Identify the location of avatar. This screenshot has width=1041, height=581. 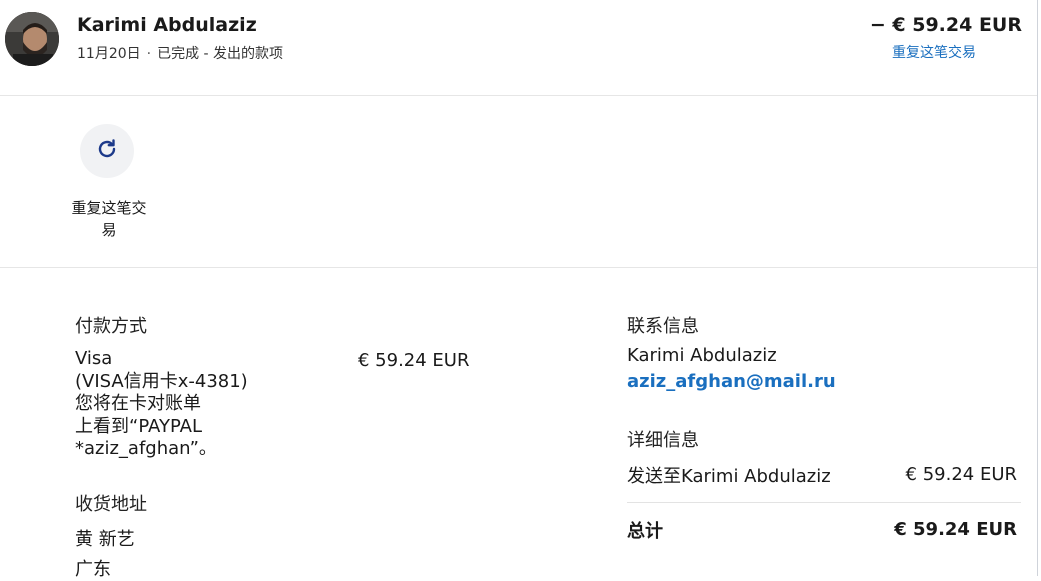
(32, 39).